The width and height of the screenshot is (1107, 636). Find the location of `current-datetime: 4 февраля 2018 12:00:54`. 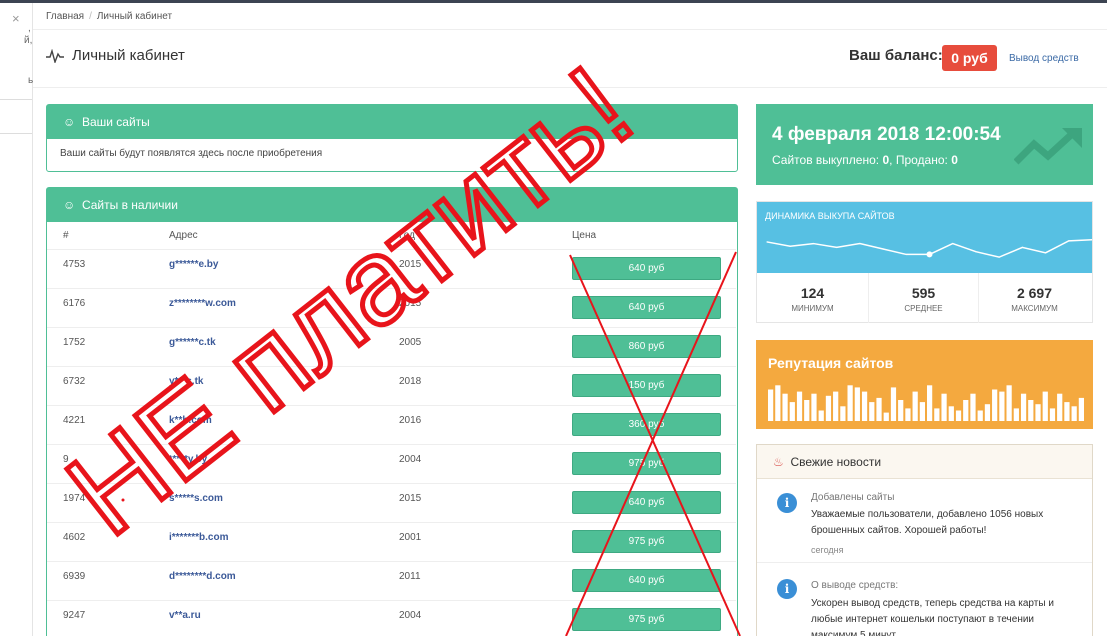

current-datetime: 4 февраля 2018 12:00:54 is located at coordinates (886, 134).